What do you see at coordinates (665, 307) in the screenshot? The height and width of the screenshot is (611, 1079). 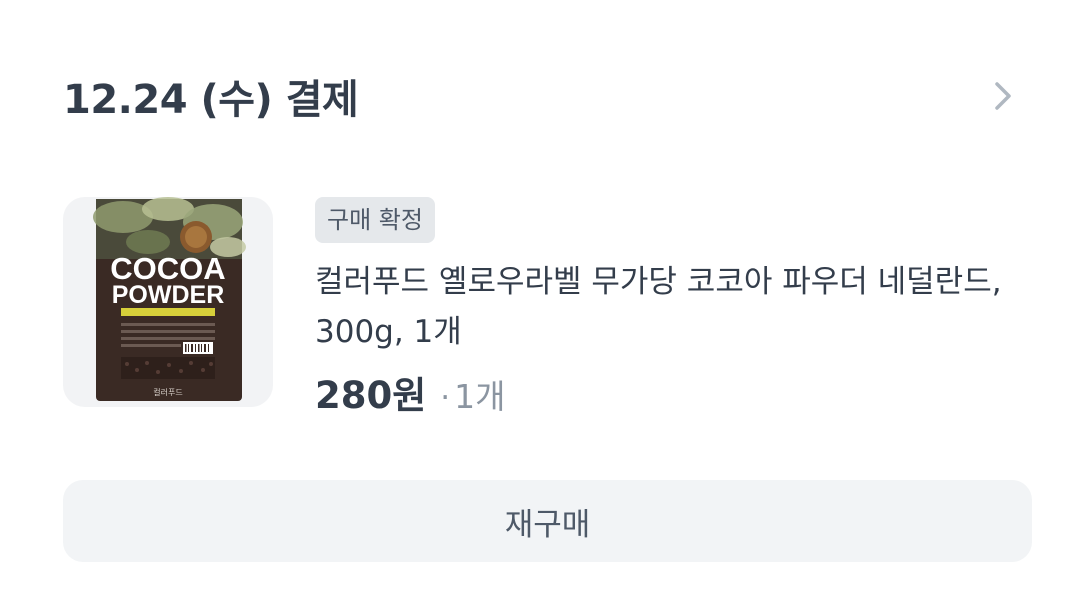 I see `product-name: 컬러푸드 옐로우라벨 무가당 코코아 파우더 네덜란드, 300g, 1개` at bounding box center [665, 307].